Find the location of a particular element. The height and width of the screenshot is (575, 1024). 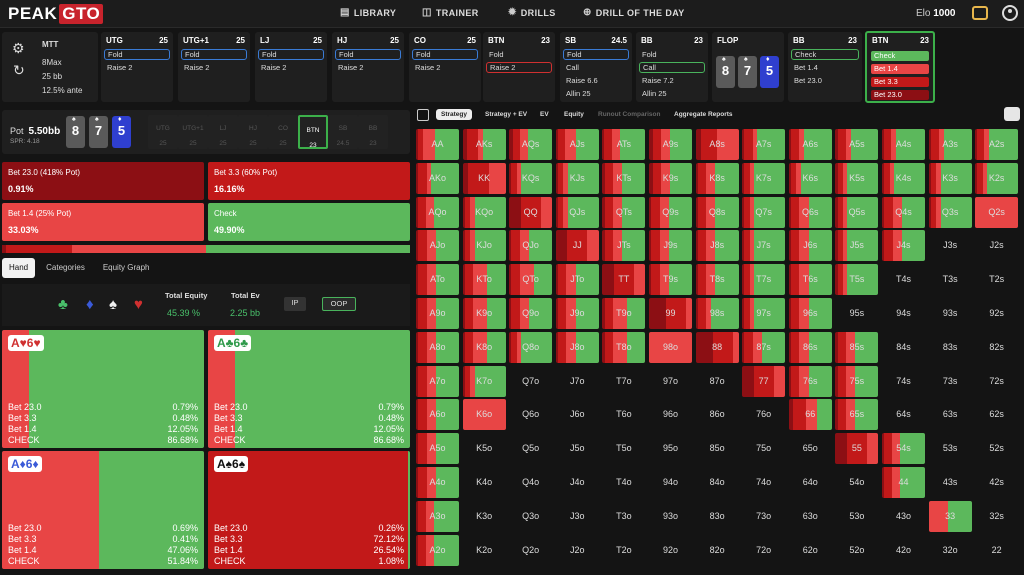

matrix-cell: K6s is located at coordinates (810, 178).